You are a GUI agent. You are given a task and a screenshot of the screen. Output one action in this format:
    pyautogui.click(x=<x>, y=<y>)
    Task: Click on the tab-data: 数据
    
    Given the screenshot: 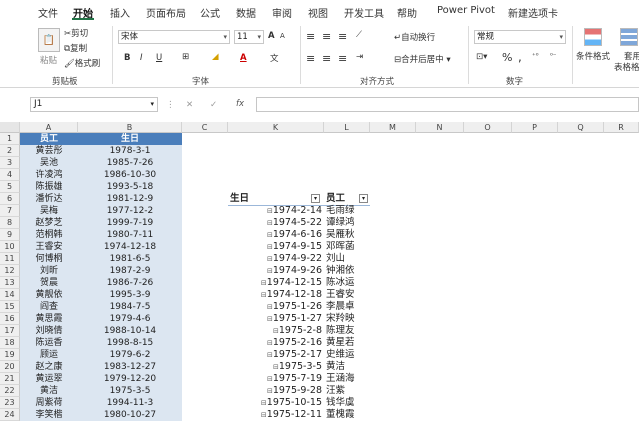 What is the action you would take?
    pyautogui.click(x=246, y=12)
    